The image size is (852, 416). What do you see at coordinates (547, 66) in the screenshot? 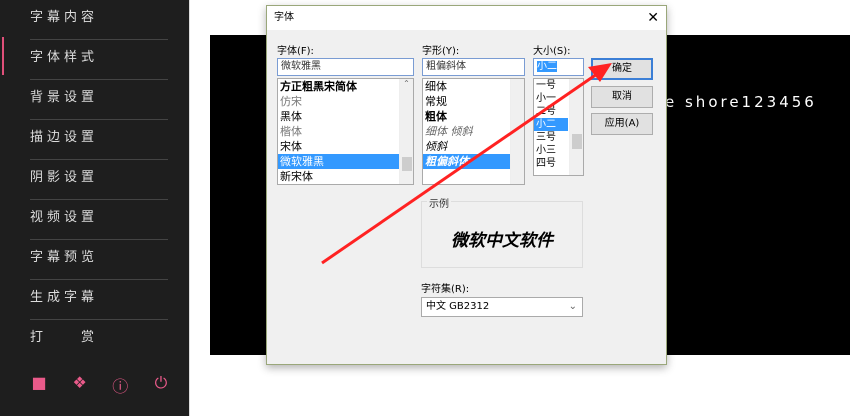
I see `size-input-value: 小二` at bounding box center [547, 66].